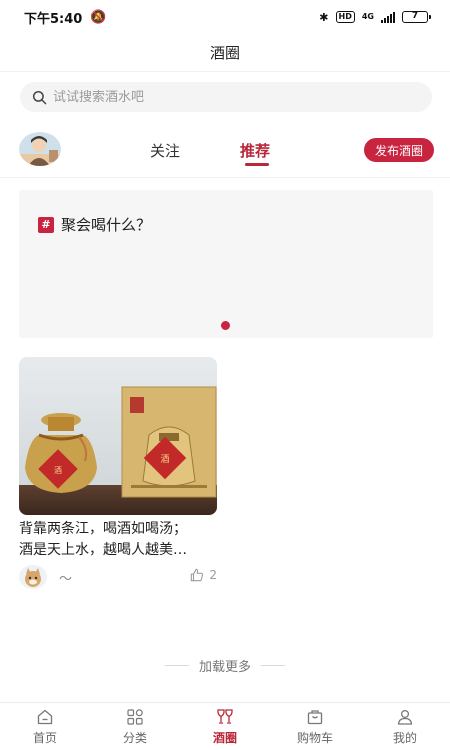 The image size is (450, 750). I want to click on profile-icon, so click(405, 717).